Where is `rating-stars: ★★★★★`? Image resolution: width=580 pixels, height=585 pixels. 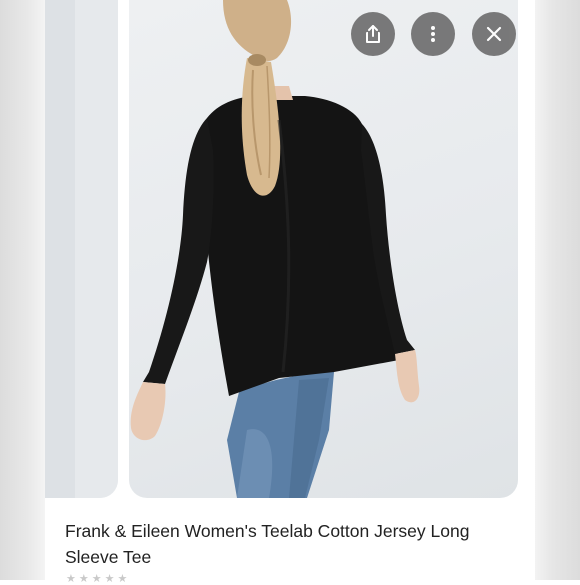 rating-stars: ★★★★★ is located at coordinates (98, 578).